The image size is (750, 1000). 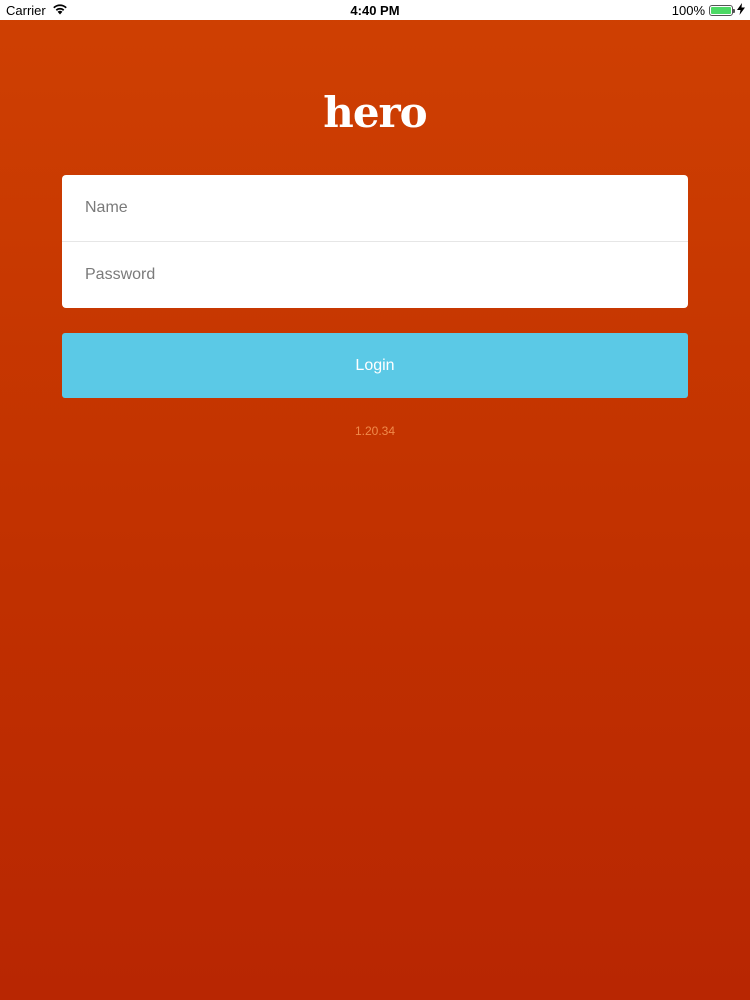 I want to click on status-time: 4:40 PM, so click(x=375, y=10).